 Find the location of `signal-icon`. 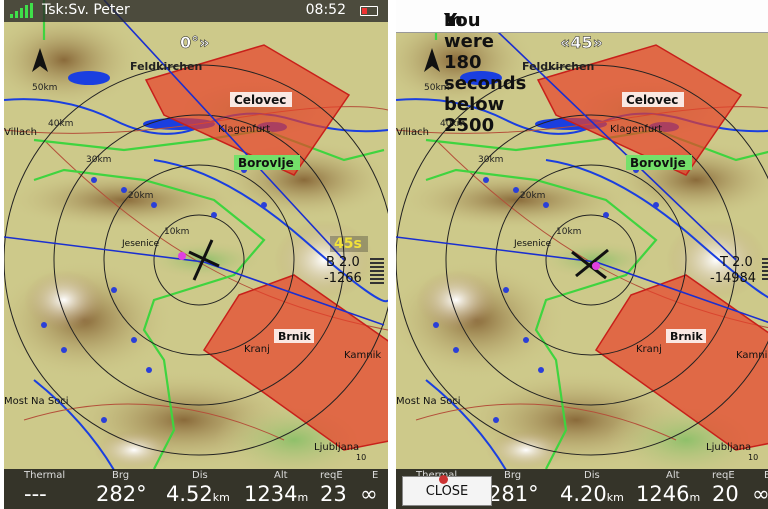

signal-icon is located at coordinates (23, 12).